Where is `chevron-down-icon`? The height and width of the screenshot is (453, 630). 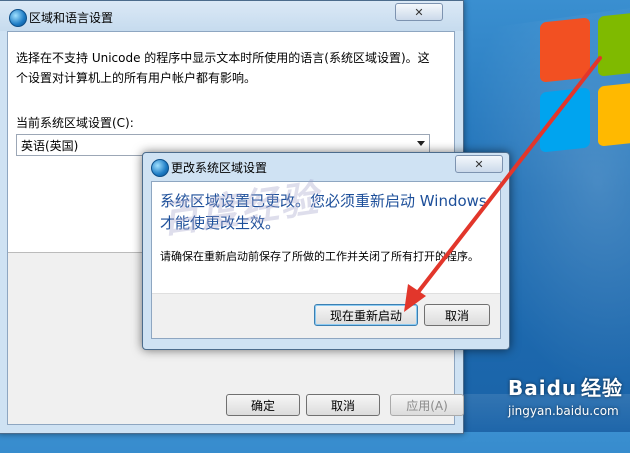 chevron-down-icon is located at coordinates (421, 143).